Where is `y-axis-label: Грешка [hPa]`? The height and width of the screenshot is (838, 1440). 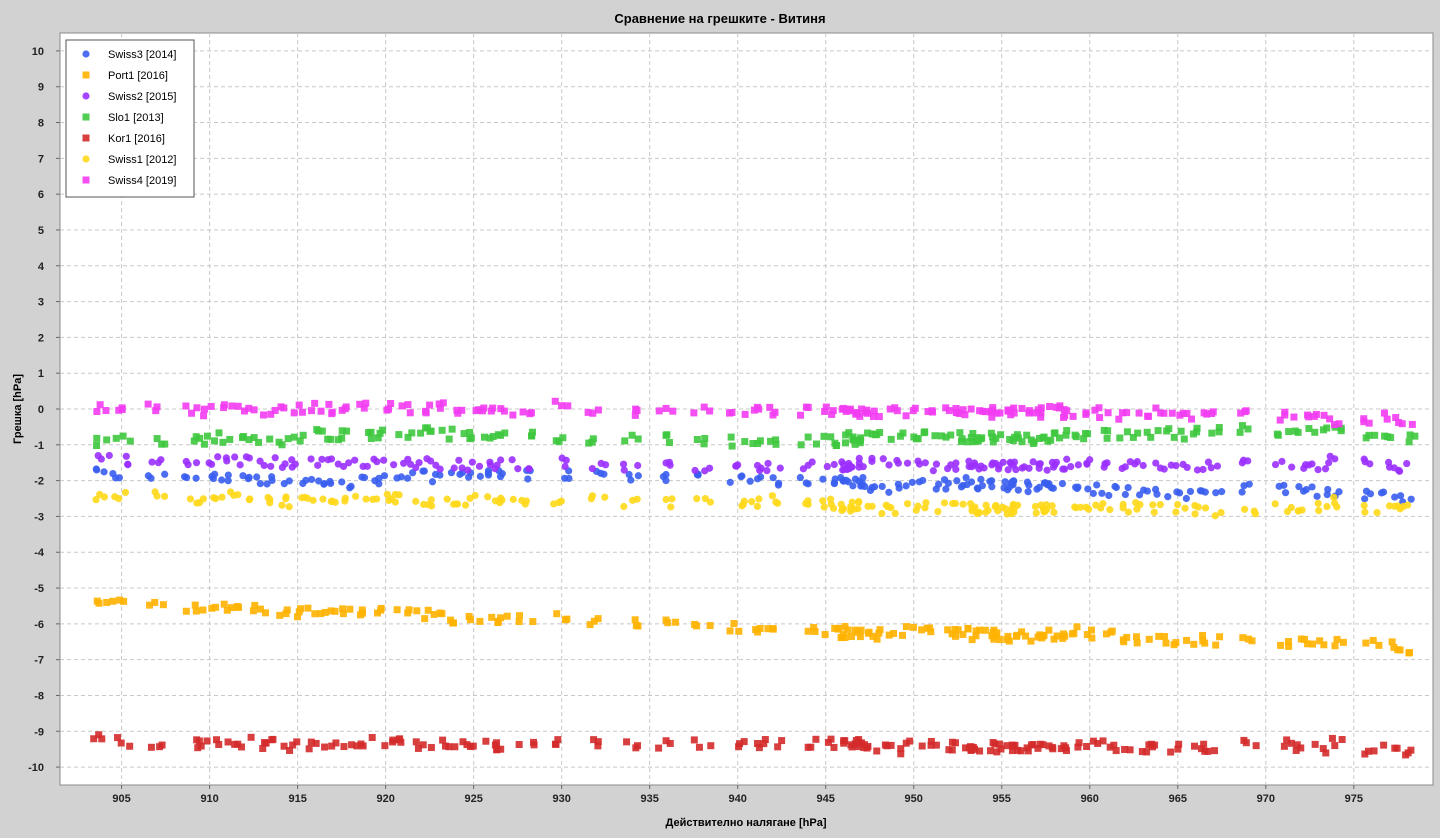
y-axis-label: Грешка [hPa] is located at coordinates (18, 409).